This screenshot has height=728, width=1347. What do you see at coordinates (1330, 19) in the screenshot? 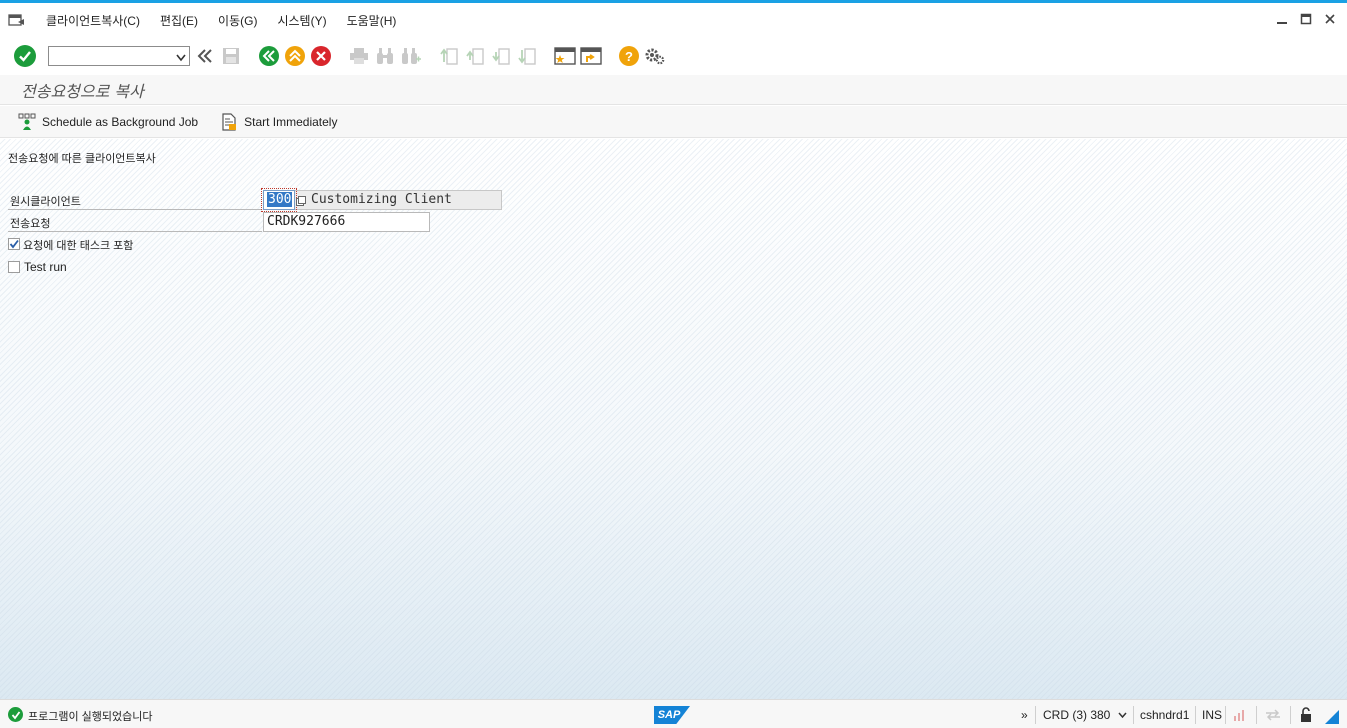
I see `close-icon` at bounding box center [1330, 19].